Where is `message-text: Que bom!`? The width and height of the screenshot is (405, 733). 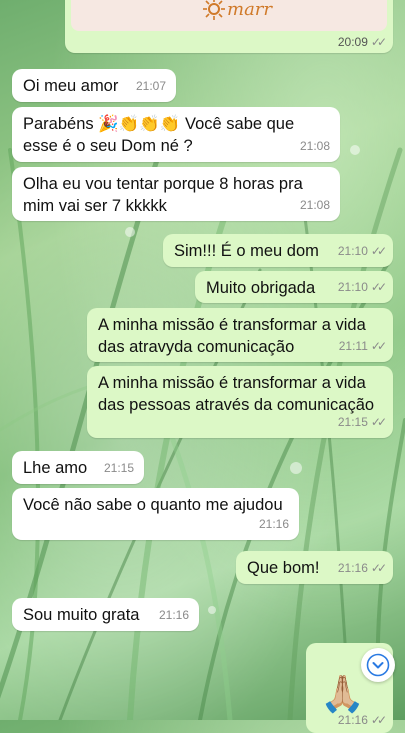
message-text: Que bom! is located at coordinates (283, 568).